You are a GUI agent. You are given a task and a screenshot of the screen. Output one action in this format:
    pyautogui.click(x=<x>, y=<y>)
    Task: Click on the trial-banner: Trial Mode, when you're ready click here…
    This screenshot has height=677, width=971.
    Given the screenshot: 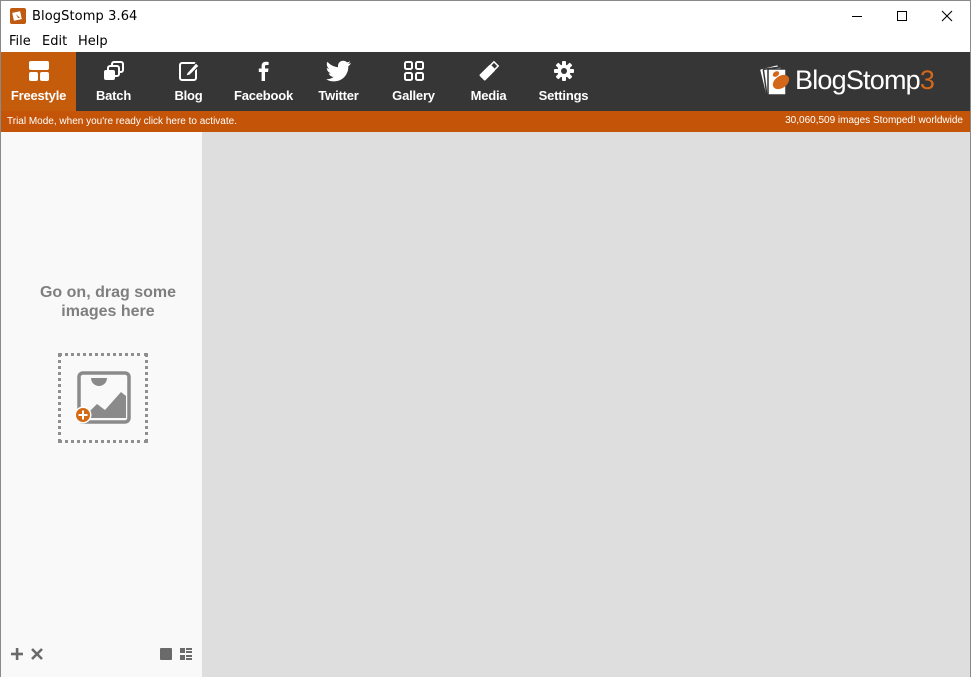 What is the action you would take?
    pyautogui.click(x=485, y=121)
    